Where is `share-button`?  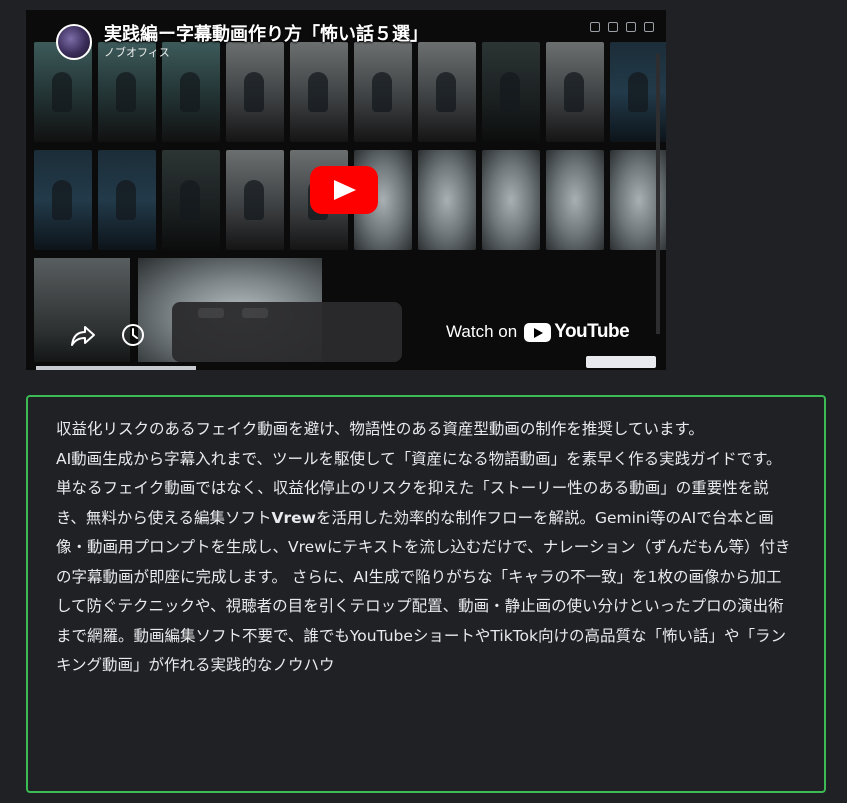
share-button is located at coordinates (83, 335).